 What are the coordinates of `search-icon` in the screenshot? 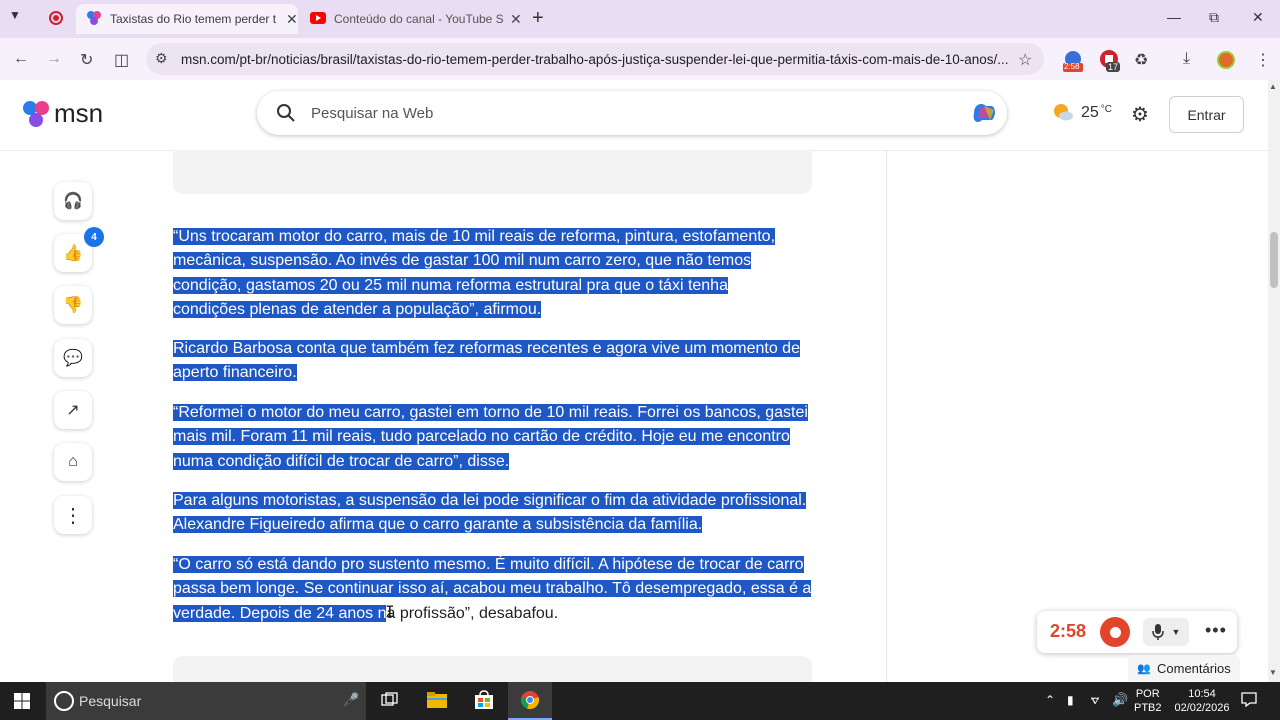 It's located at (286, 115).